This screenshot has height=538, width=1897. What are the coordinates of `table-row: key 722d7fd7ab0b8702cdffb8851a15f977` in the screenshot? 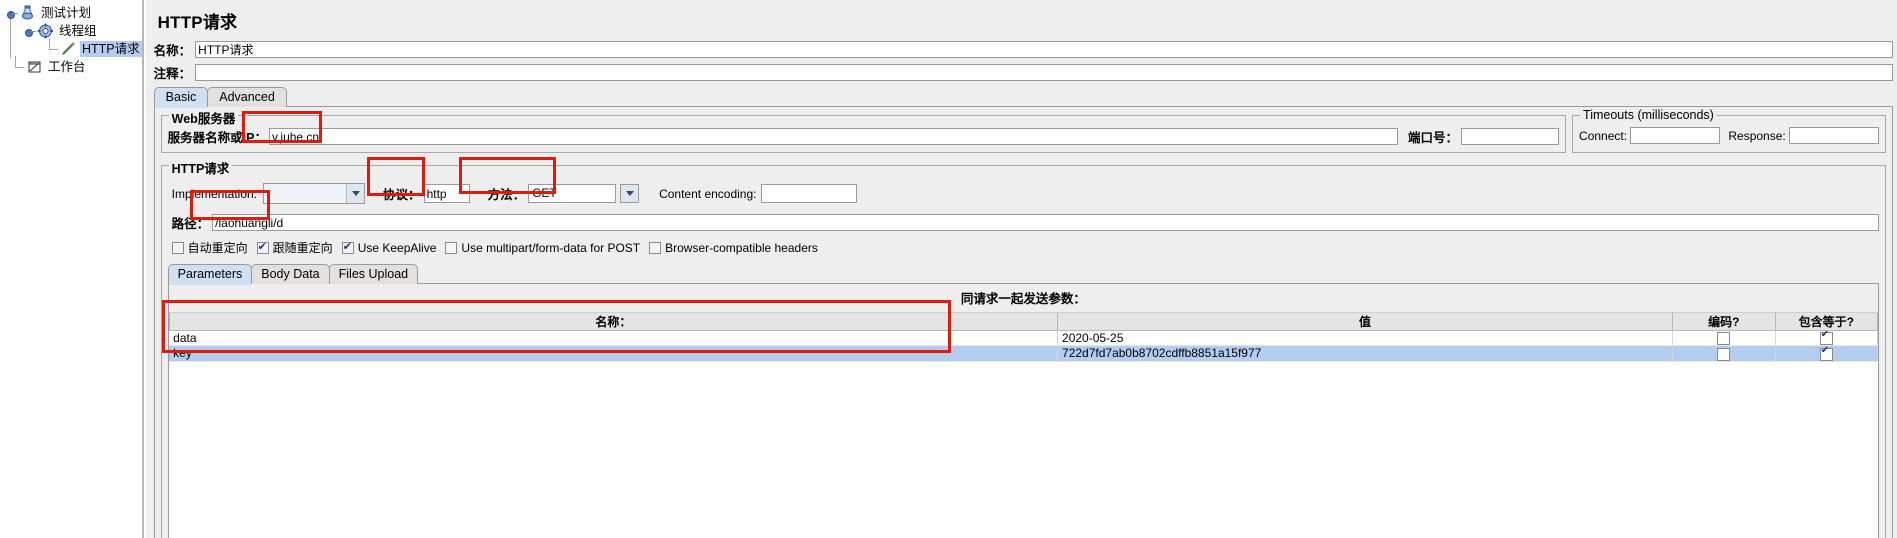 It's located at (1024, 353).